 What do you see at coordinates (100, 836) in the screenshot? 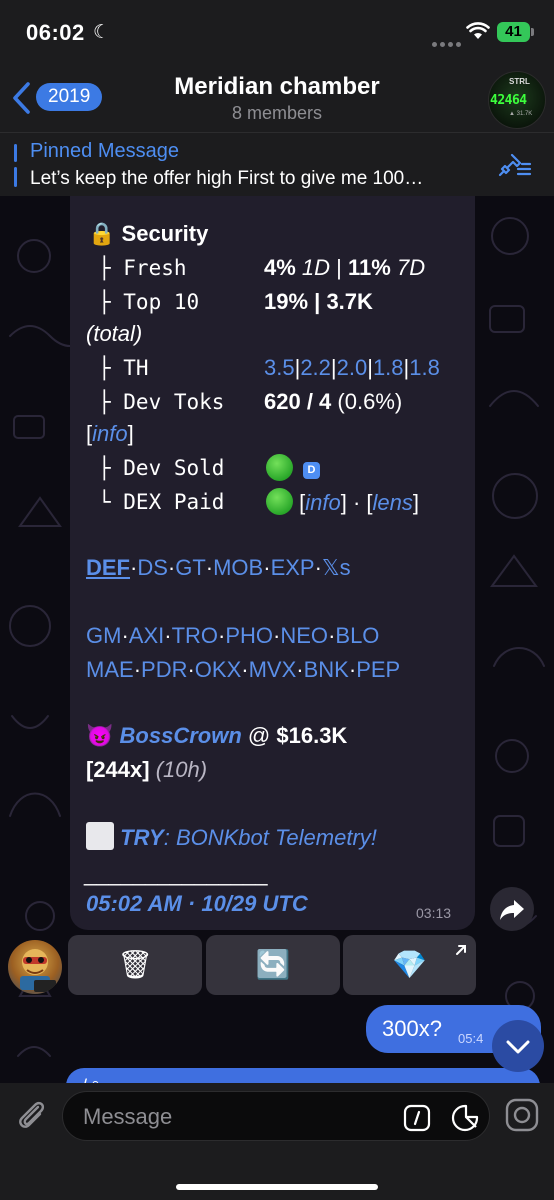
I see `checkbox-icon` at bounding box center [100, 836].